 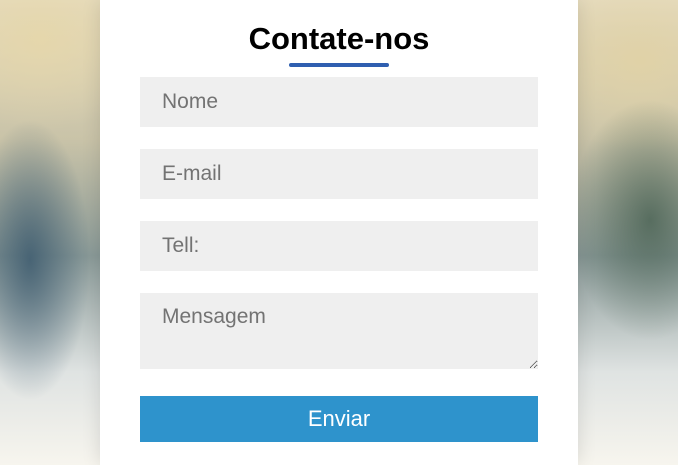 What do you see at coordinates (339, 174) in the screenshot?
I see `email-input` at bounding box center [339, 174].